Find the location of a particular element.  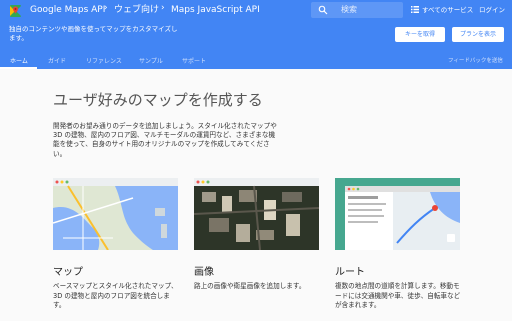

directions-card-image is located at coordinates (397, 214).